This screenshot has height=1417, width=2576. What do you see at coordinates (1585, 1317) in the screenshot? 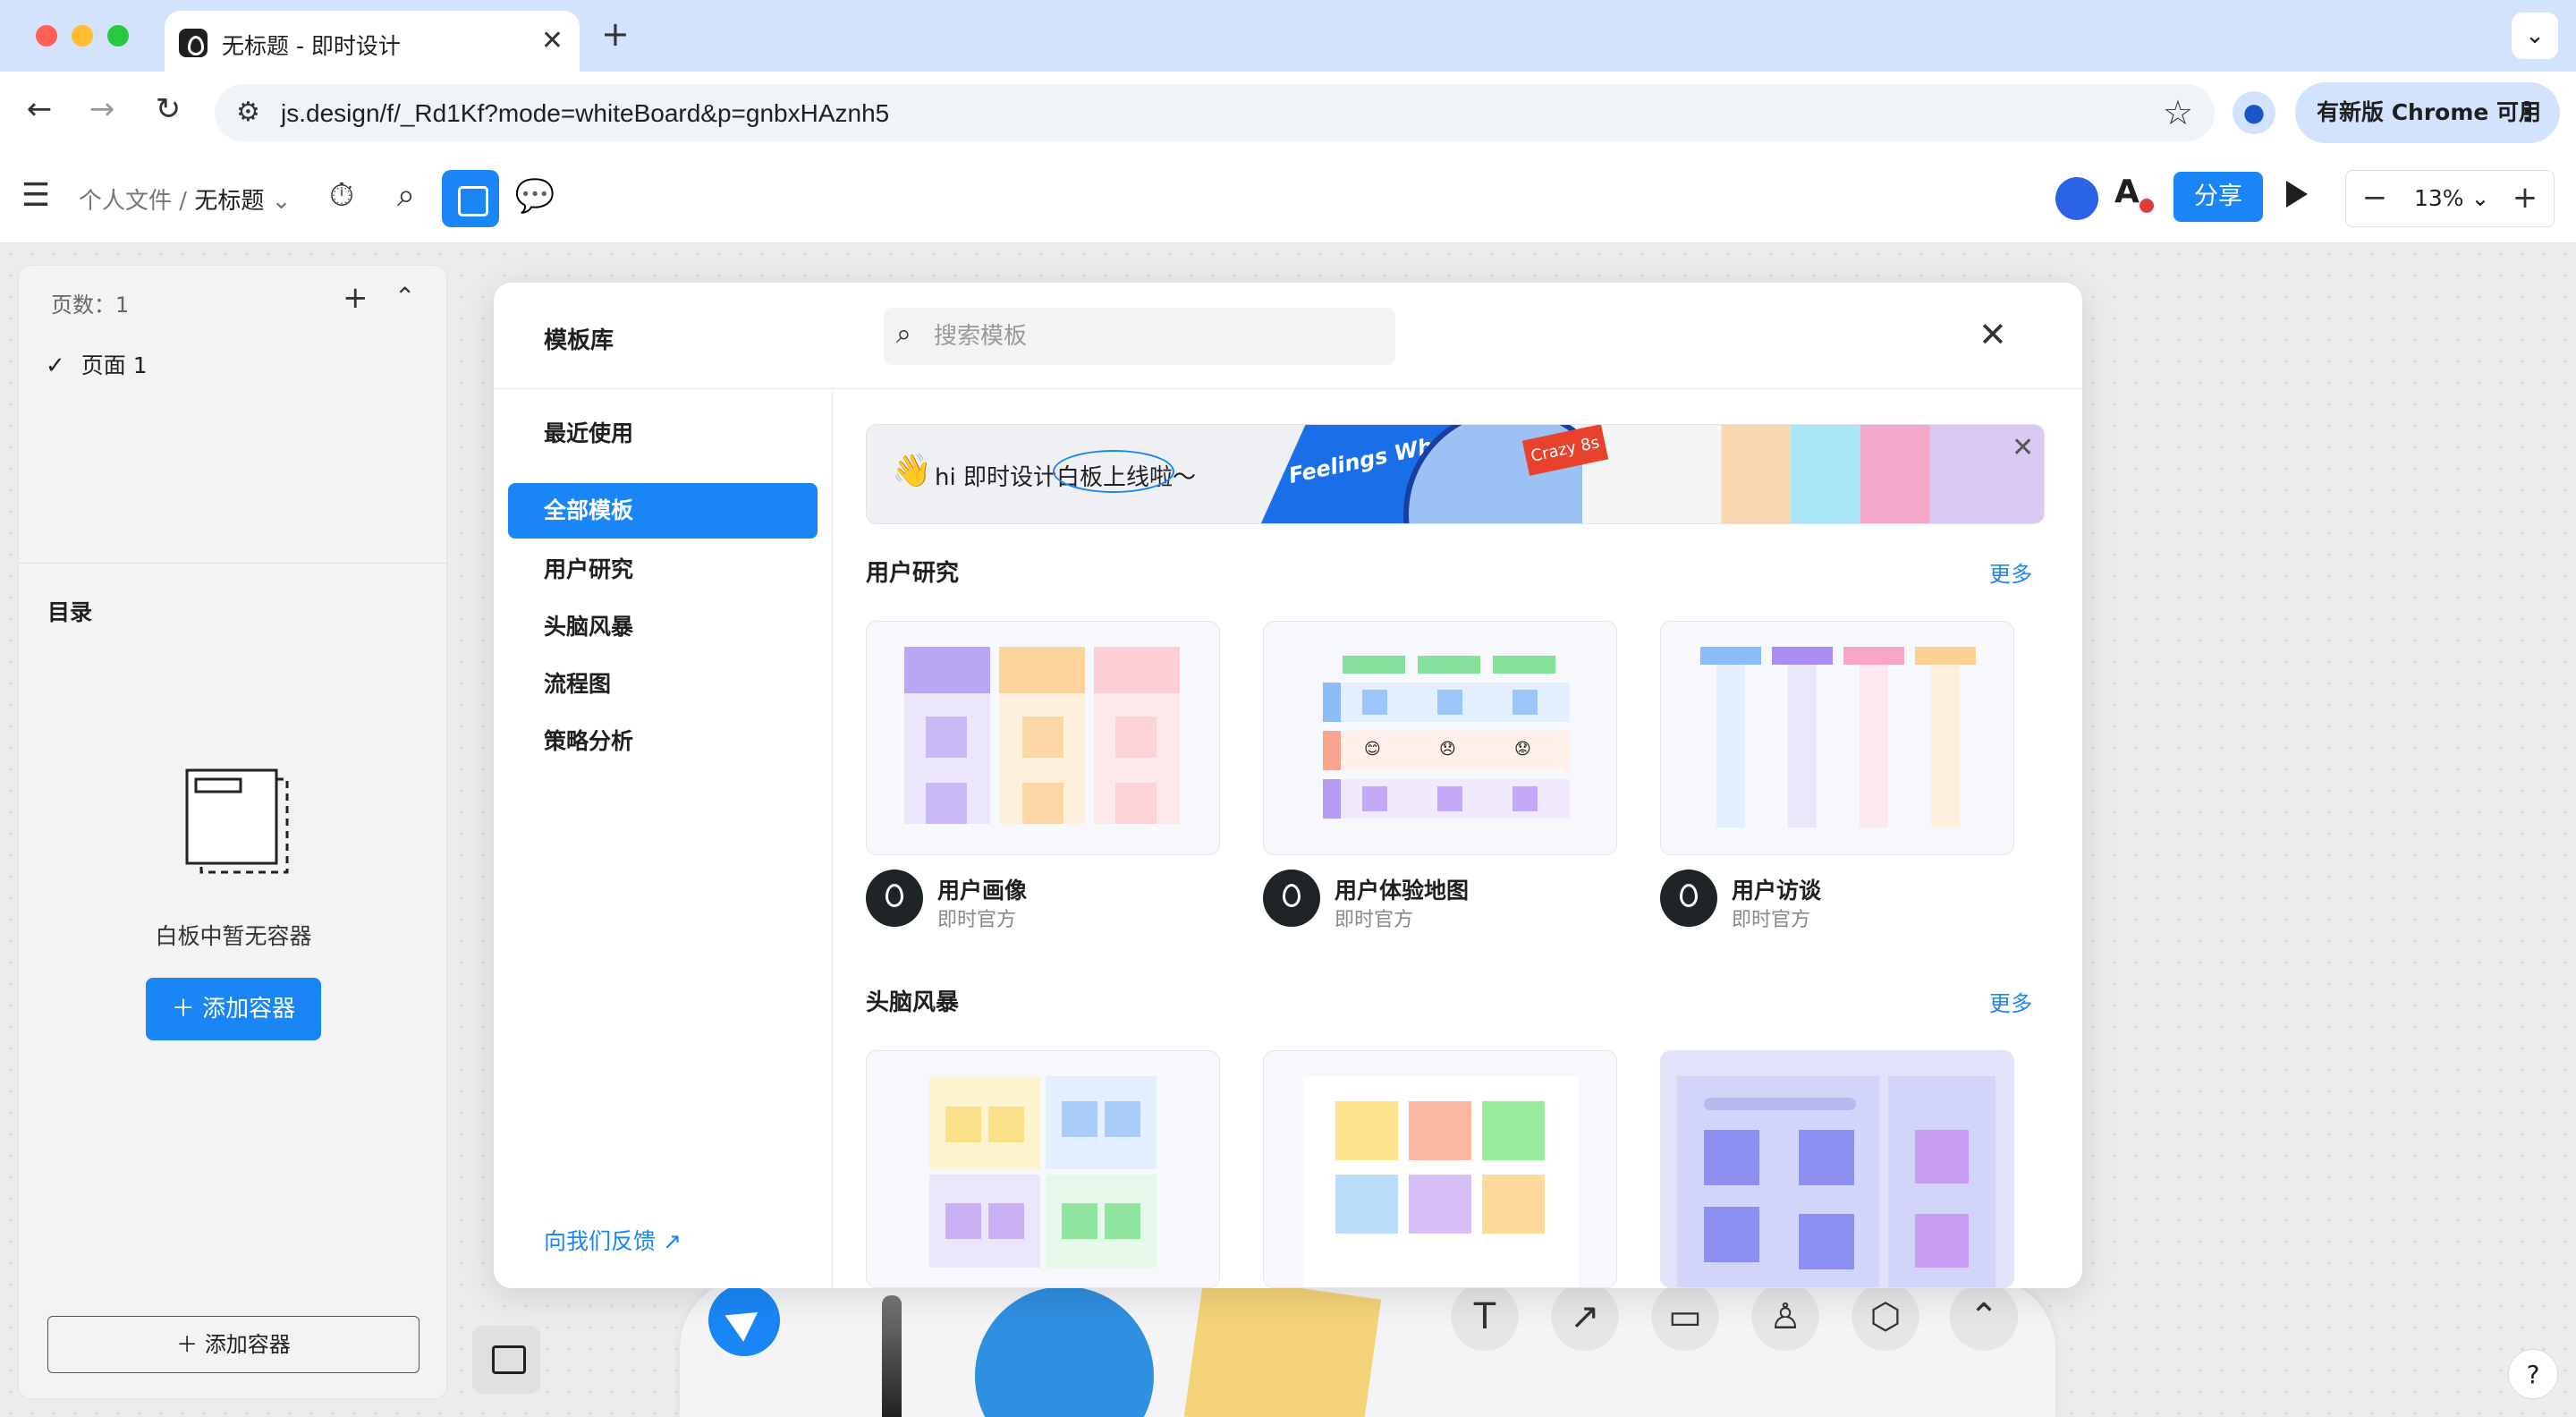
I see `arrow-tool-icon: ↗` at bounding box center [1585, 1317].